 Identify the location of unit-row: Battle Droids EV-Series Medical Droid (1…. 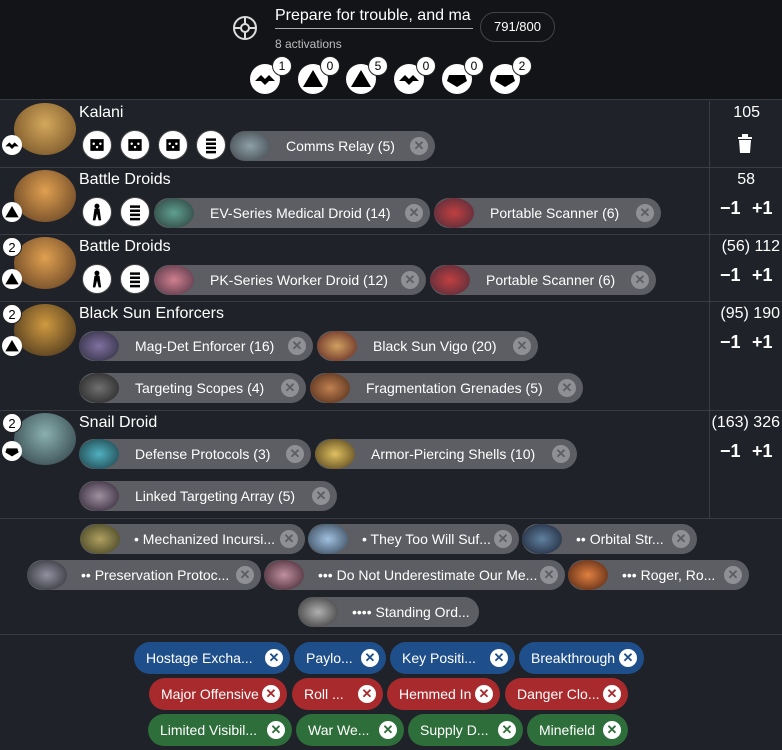
(391, 201).